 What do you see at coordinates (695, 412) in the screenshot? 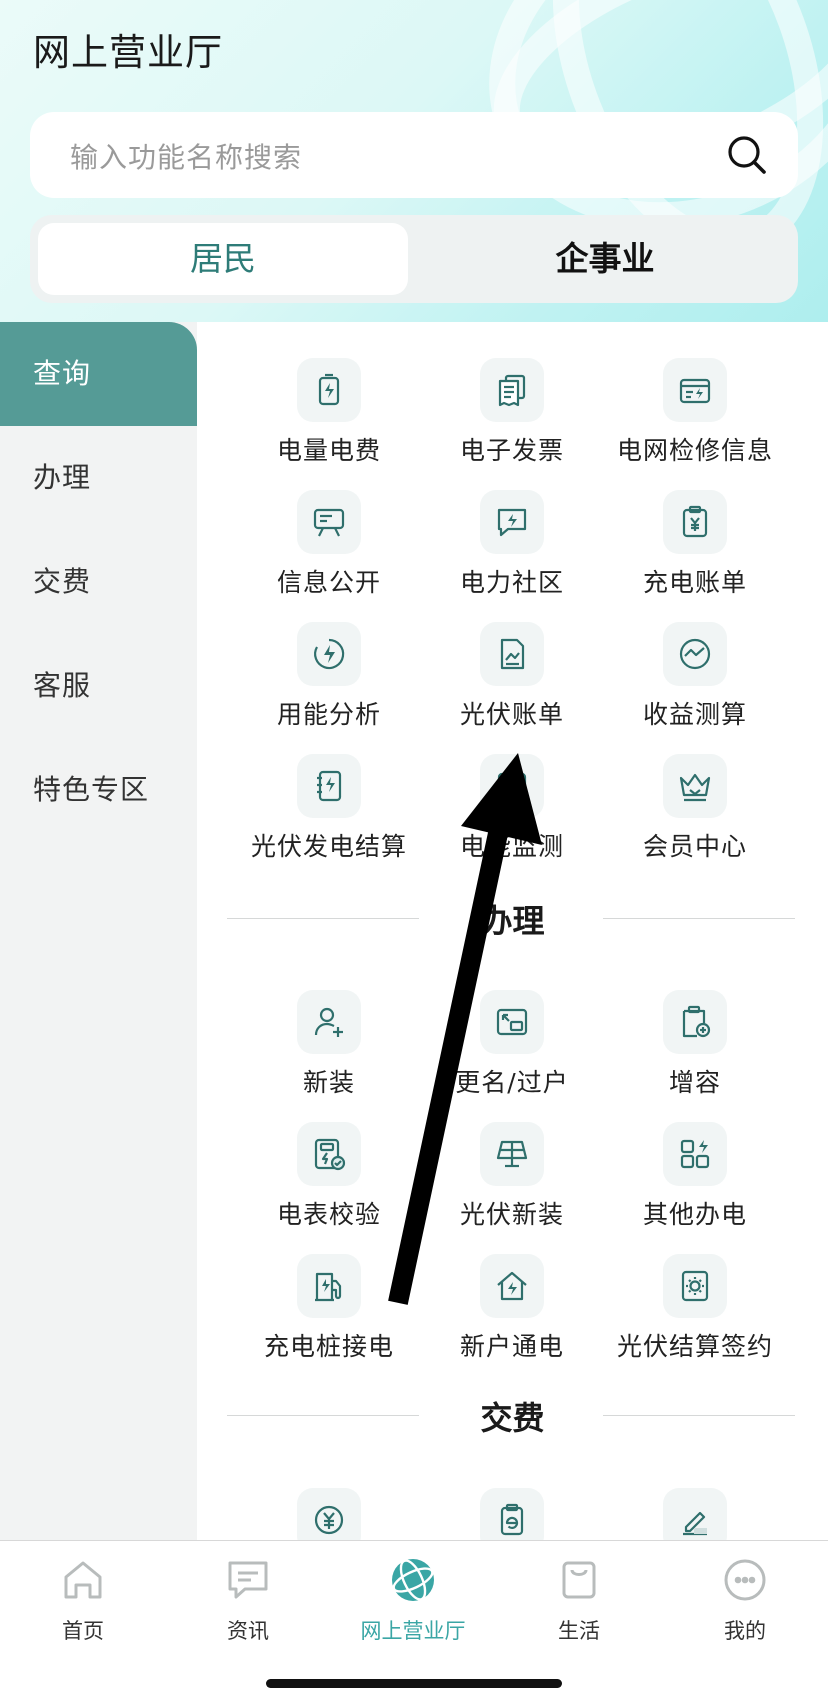
I see `grid-item-grid-maintenance: 电网检修信息` at bounding box center [695, 412].